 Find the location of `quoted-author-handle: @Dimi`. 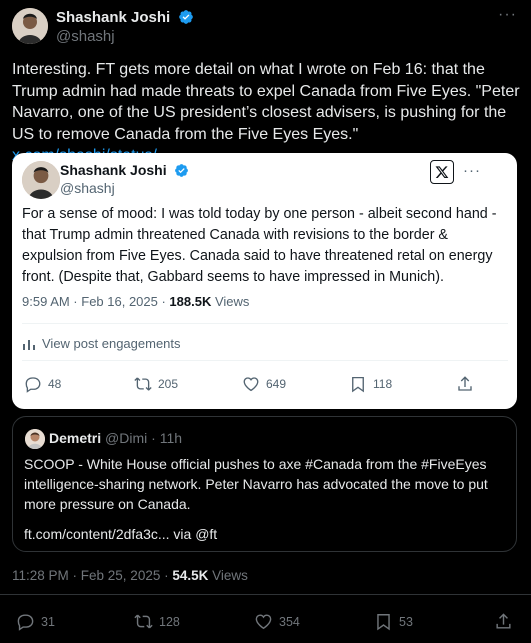

quoted-author-handle: @Dimi is located at coordinates (126, 438).